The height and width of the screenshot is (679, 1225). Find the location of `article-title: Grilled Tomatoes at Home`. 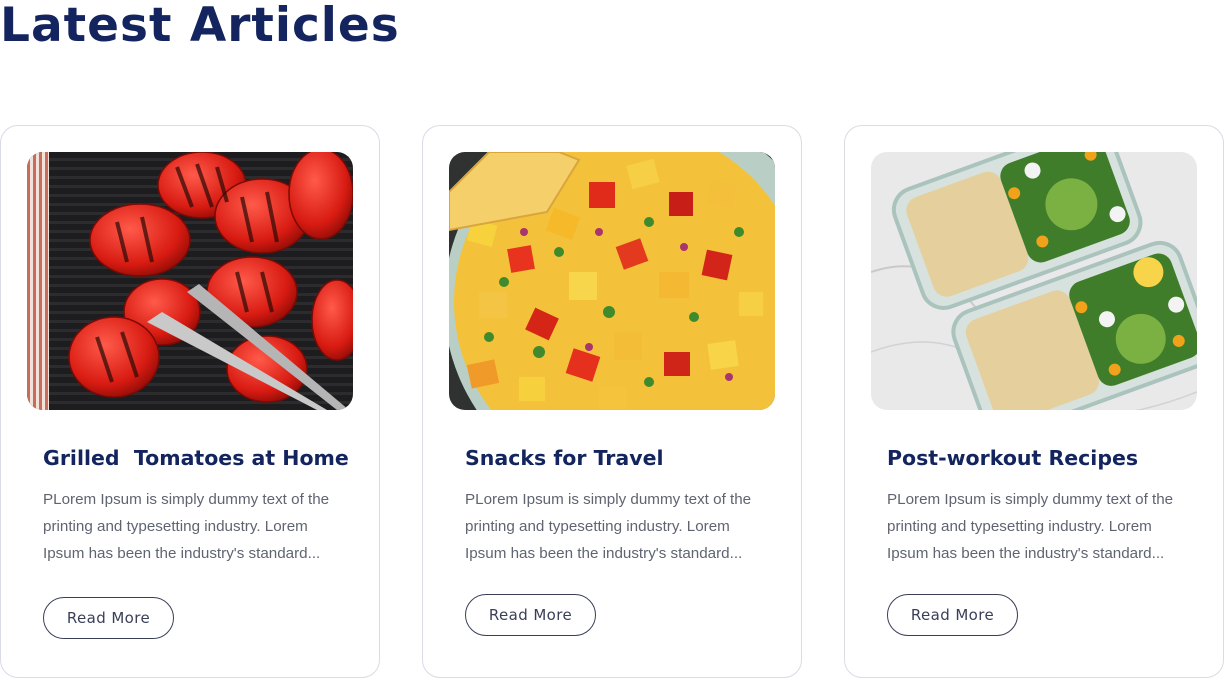

article-title: Grilled Tomatoes at Home is located at coordinates (203, 458).